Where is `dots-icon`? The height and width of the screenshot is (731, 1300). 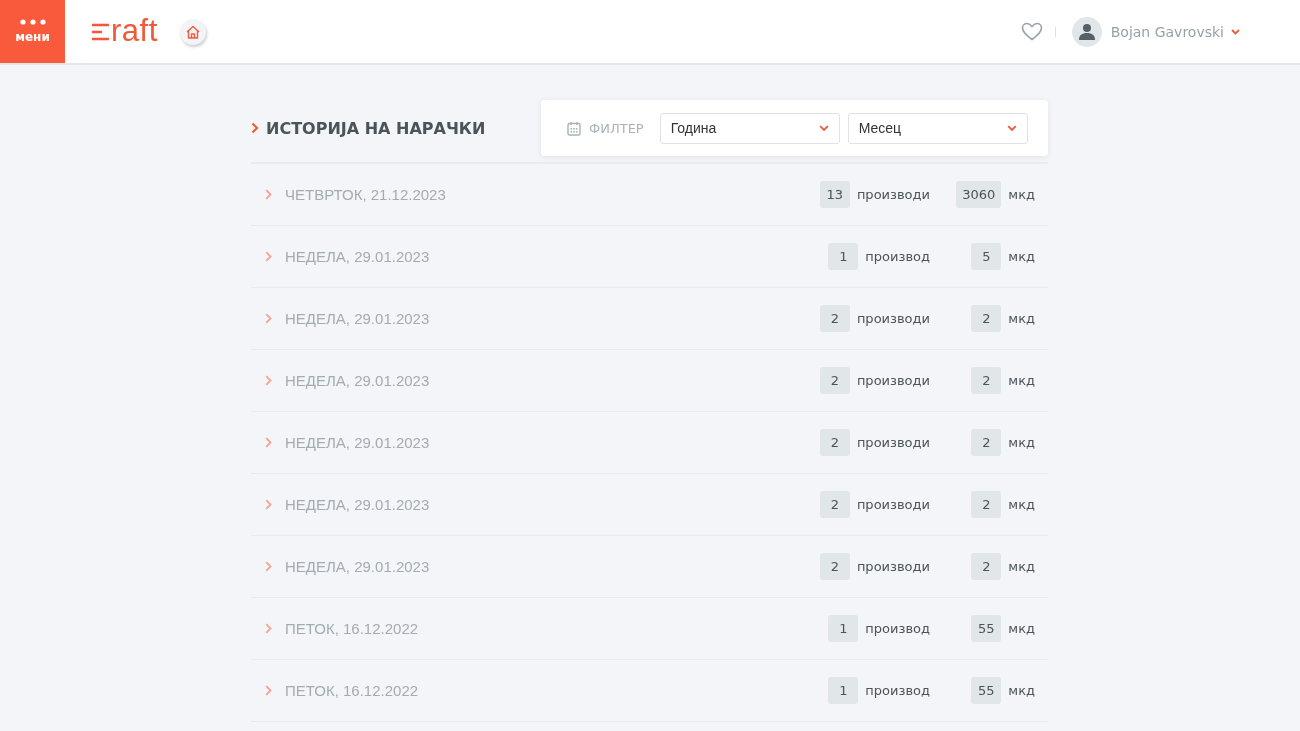 dots-icon is located at coordinates (32, 22).